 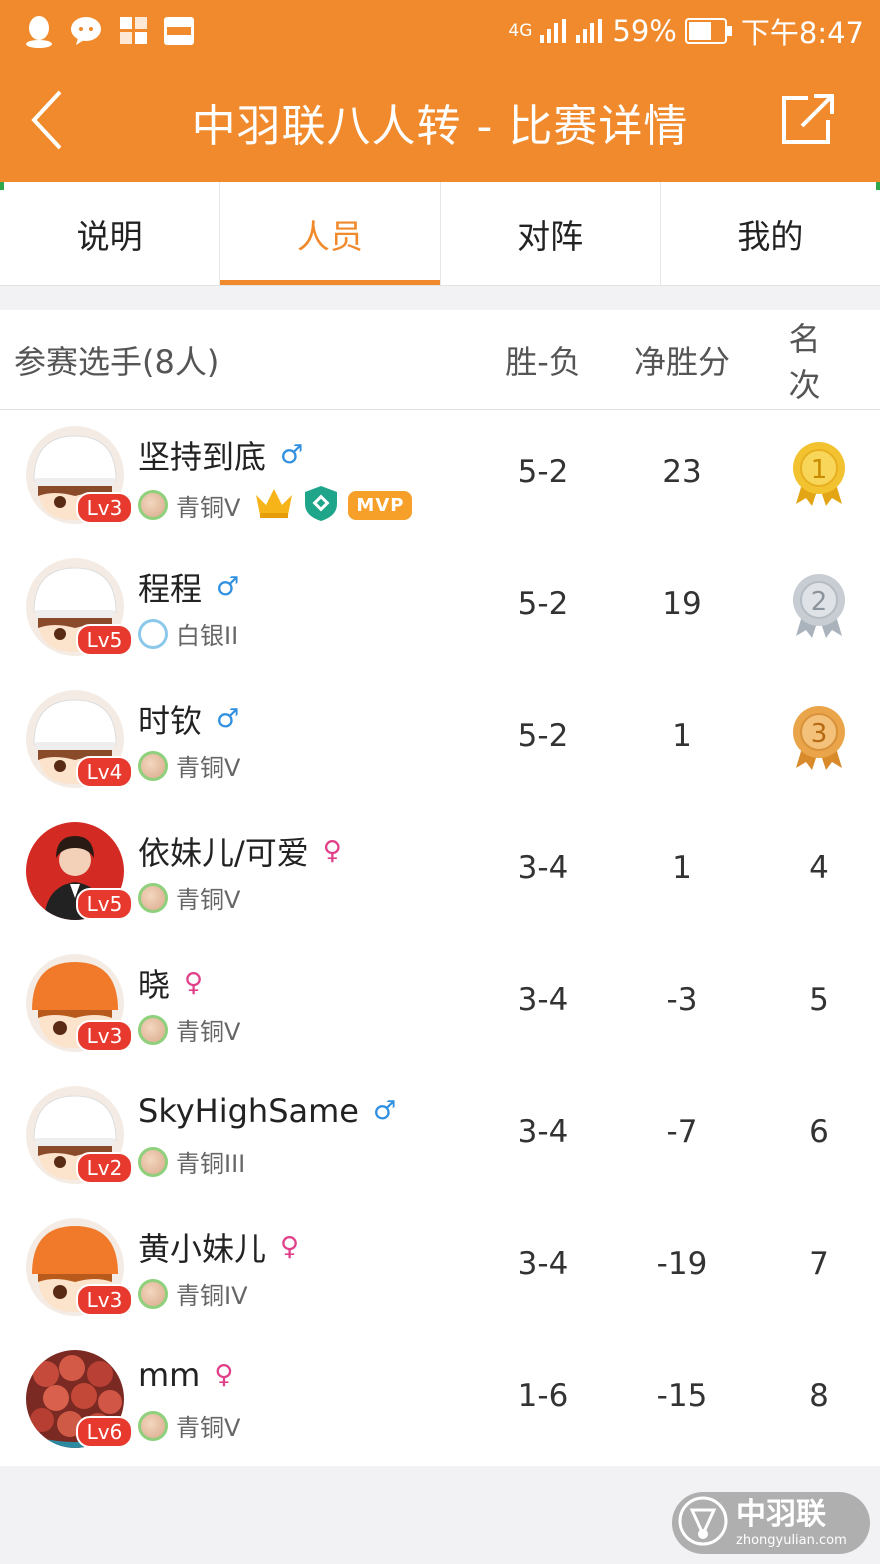 I want to click on rank: 8, so click(x=819, y=1396).